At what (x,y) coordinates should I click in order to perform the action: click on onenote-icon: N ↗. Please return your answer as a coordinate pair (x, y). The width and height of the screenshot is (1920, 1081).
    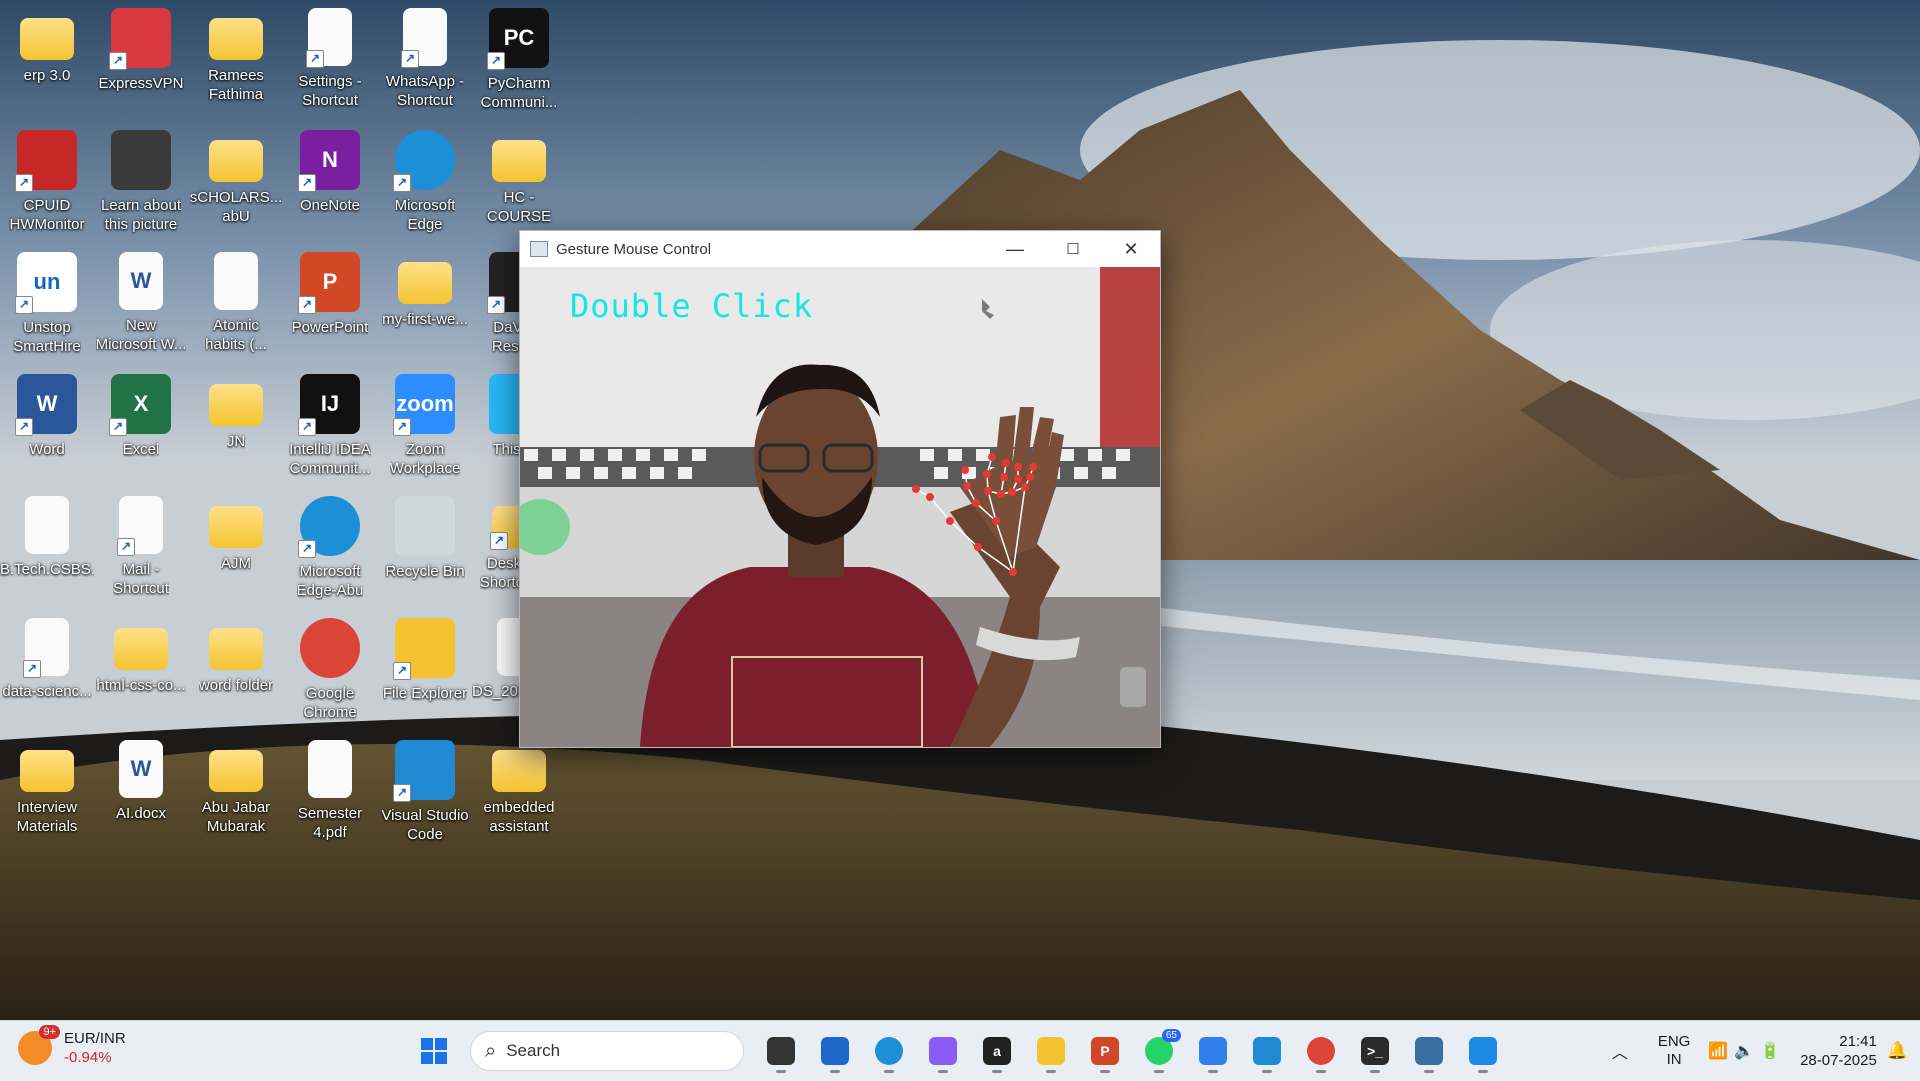
    Looking at the image, I should click on (329, 161).